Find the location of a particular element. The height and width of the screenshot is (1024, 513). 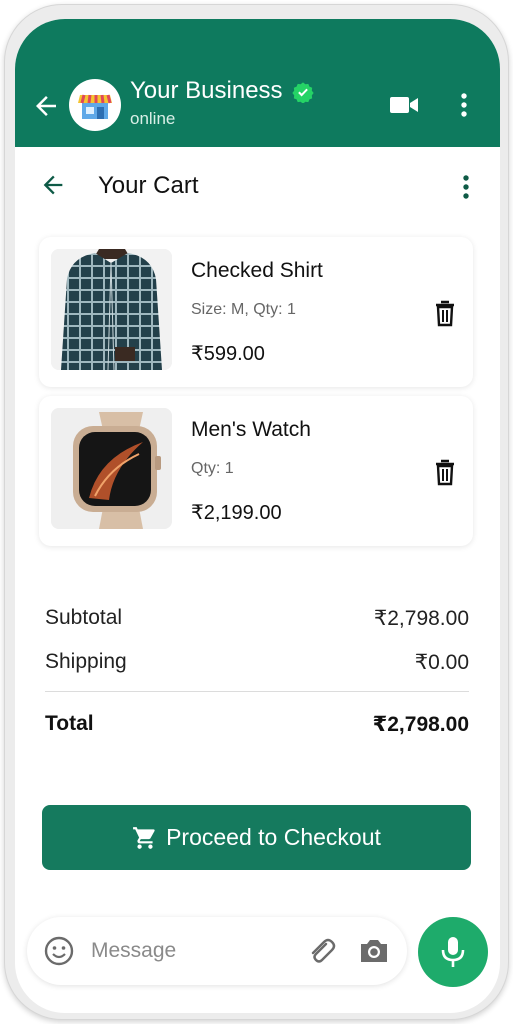

attach-icon is located at coordinates (321, 951).